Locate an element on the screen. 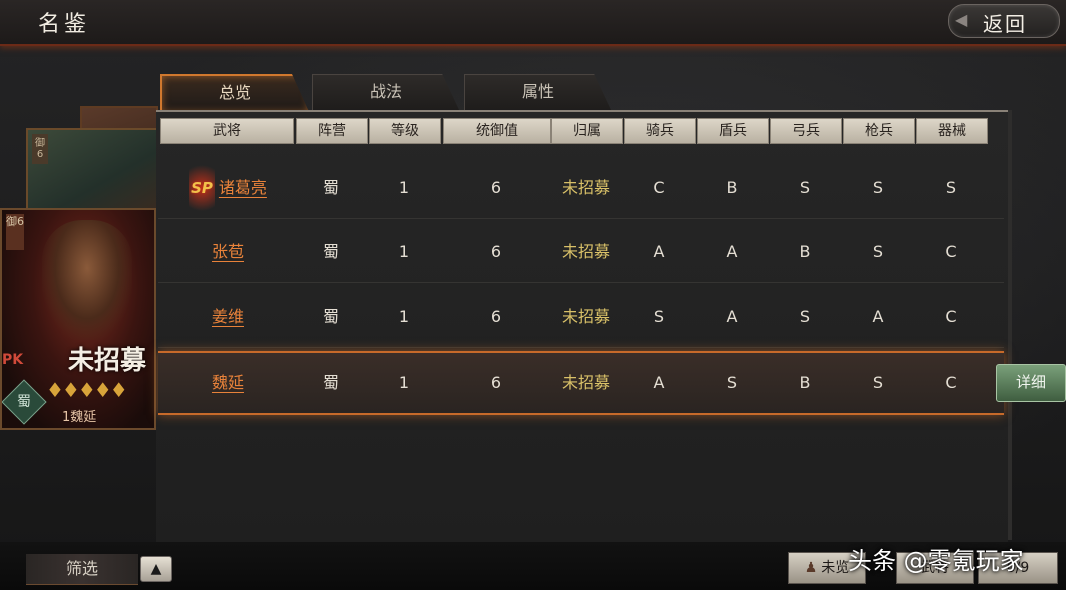 The image size is (1066, 590). general-cell: SP 诸葛亮 is located at coordinates (228, 188).